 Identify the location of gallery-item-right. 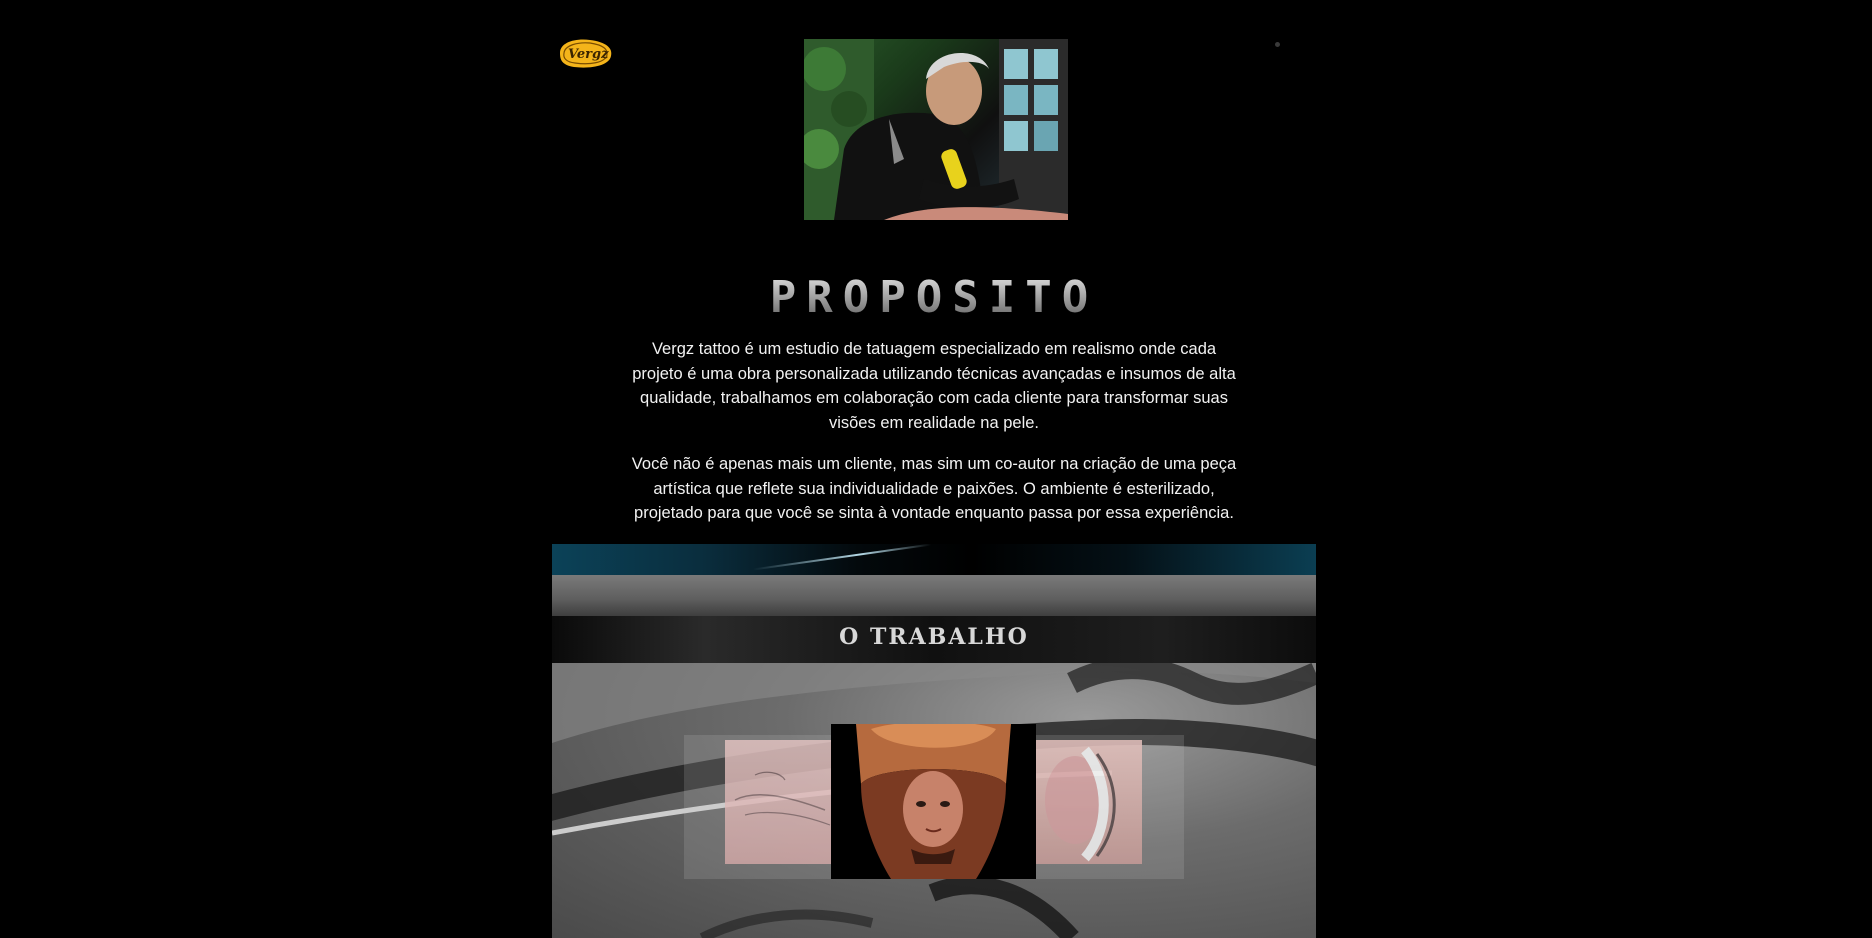
(1088, 802).